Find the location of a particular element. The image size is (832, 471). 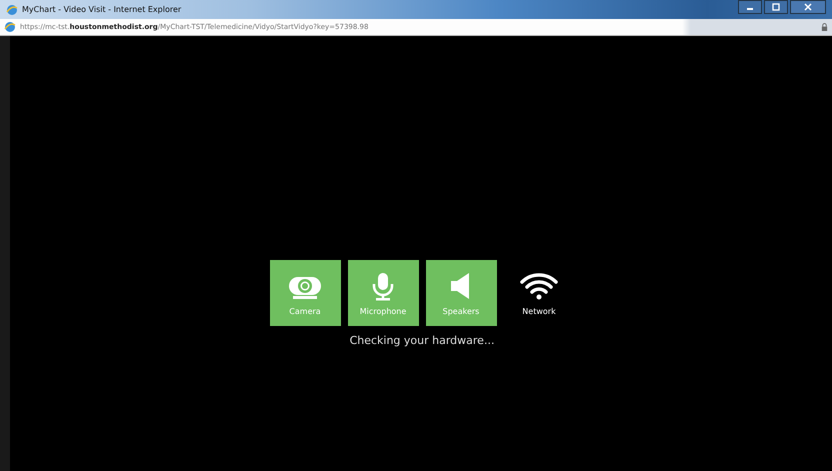

tile-label: Camera is located at coordinates (305, 311).